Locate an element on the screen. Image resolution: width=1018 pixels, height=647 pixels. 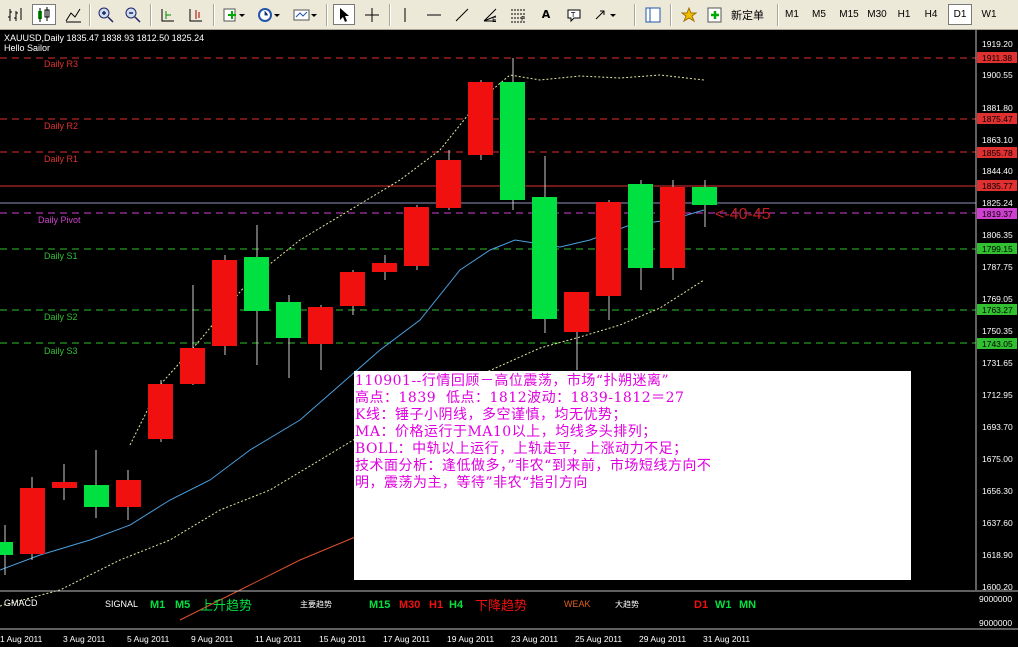
label-s3: Daily S3 is located at coordinates (61, 351).